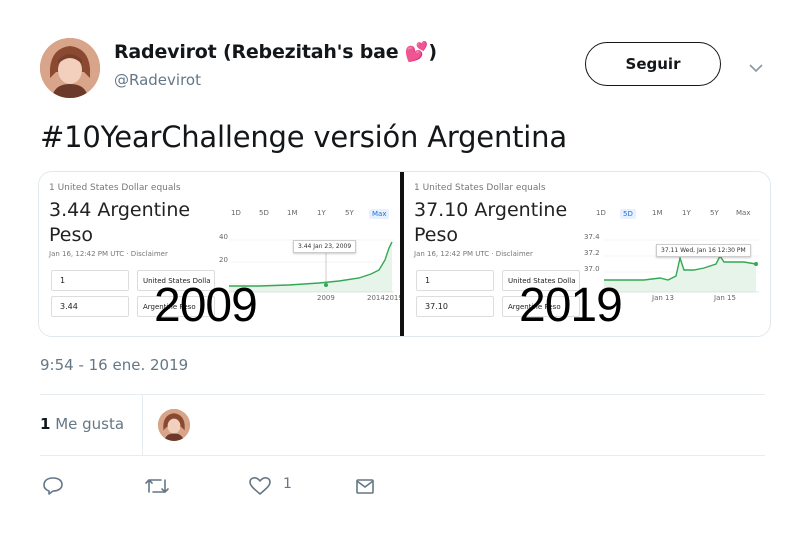  Describe the element at coordinates (114, 365) in the screenshot. I see `tweet-timestamp: 9:54 - 16 ene. 2019` at that location.